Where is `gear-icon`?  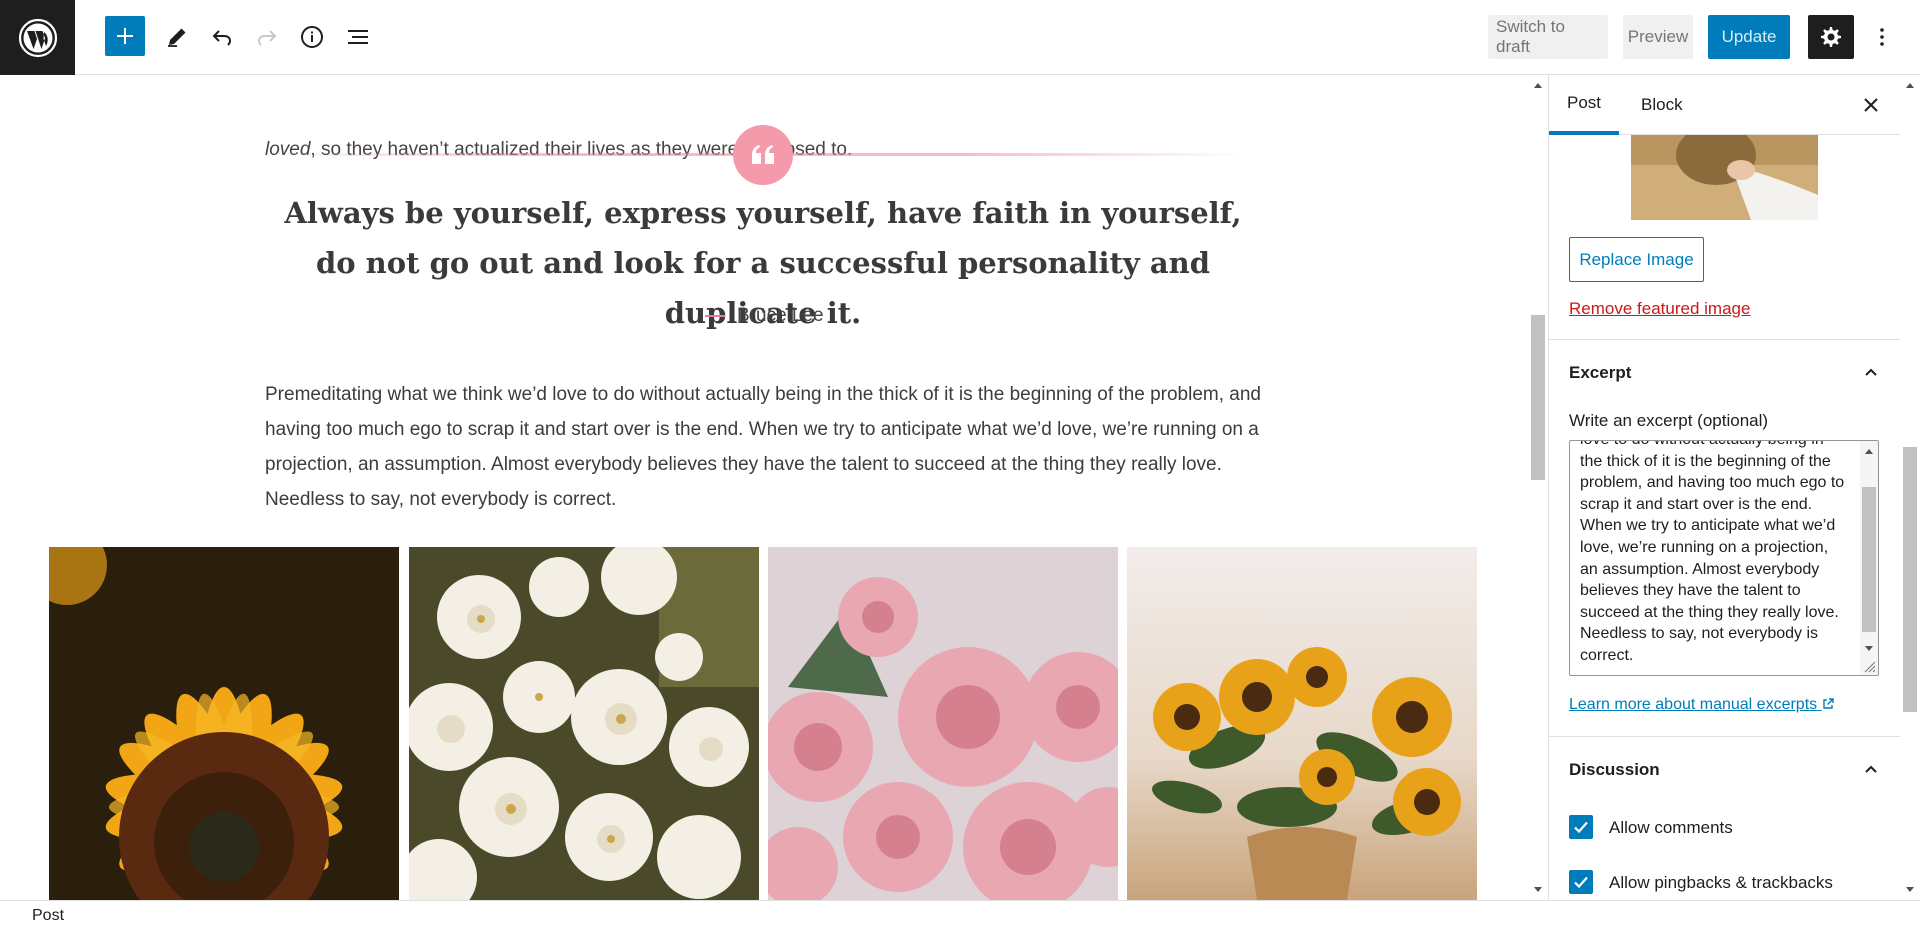 gear-icon is located at coordinates (1831, 37).